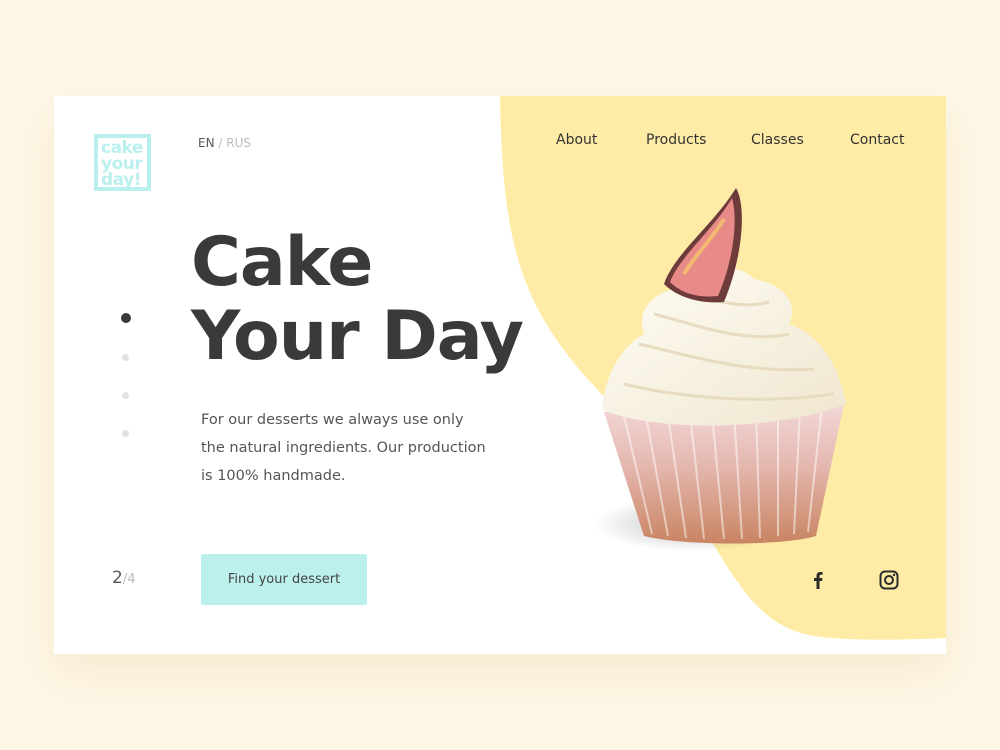 The width and height of the screenshot is (1000, 750). I want to click on nav-classes: Classes, so click(777, 140).